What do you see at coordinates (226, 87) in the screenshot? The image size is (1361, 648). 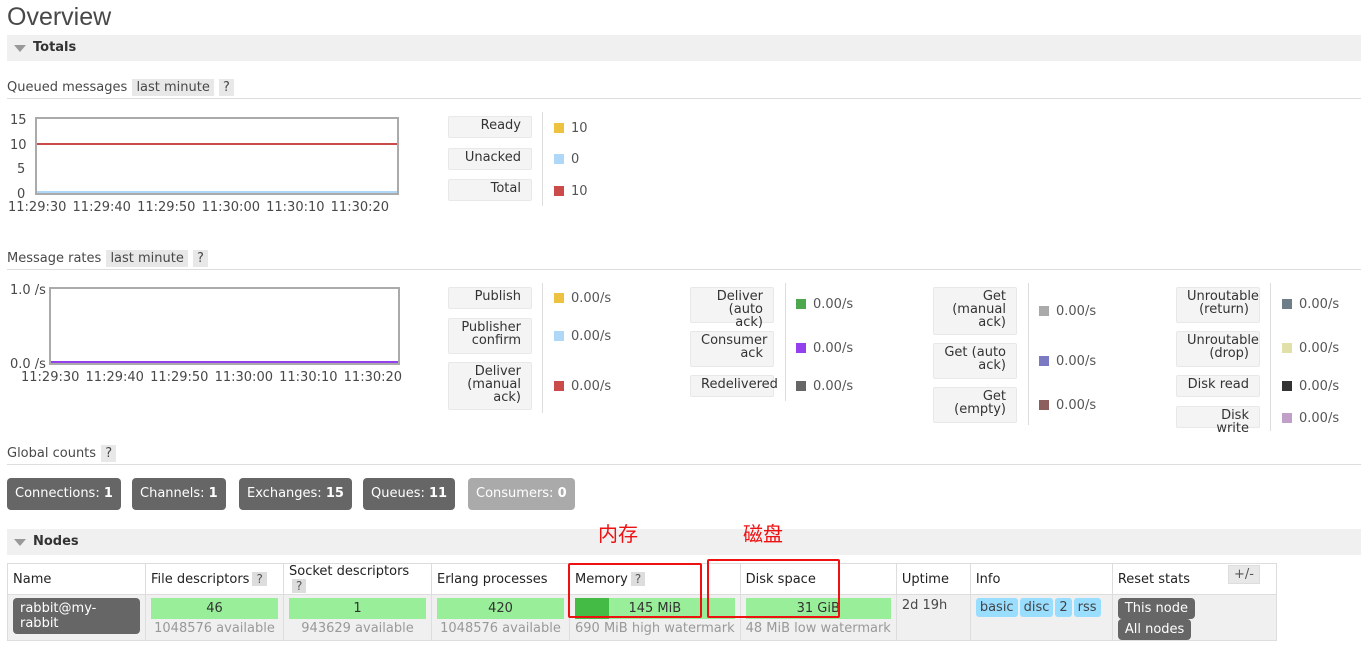 I see `queued-help-button: ?` at bounding box center [226, 87].